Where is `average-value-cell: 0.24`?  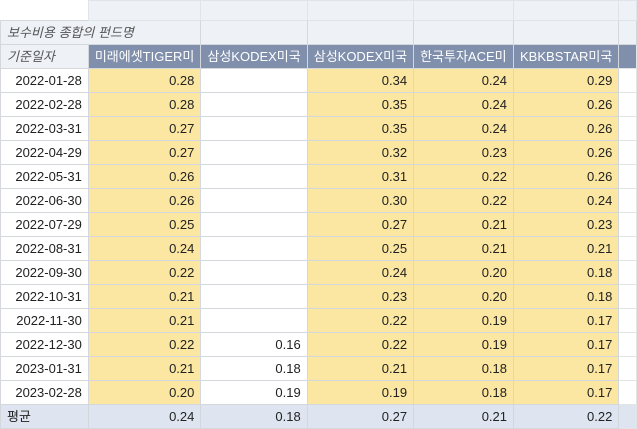 average-value-cell: 0.24 is located at coordinates (144, 416).